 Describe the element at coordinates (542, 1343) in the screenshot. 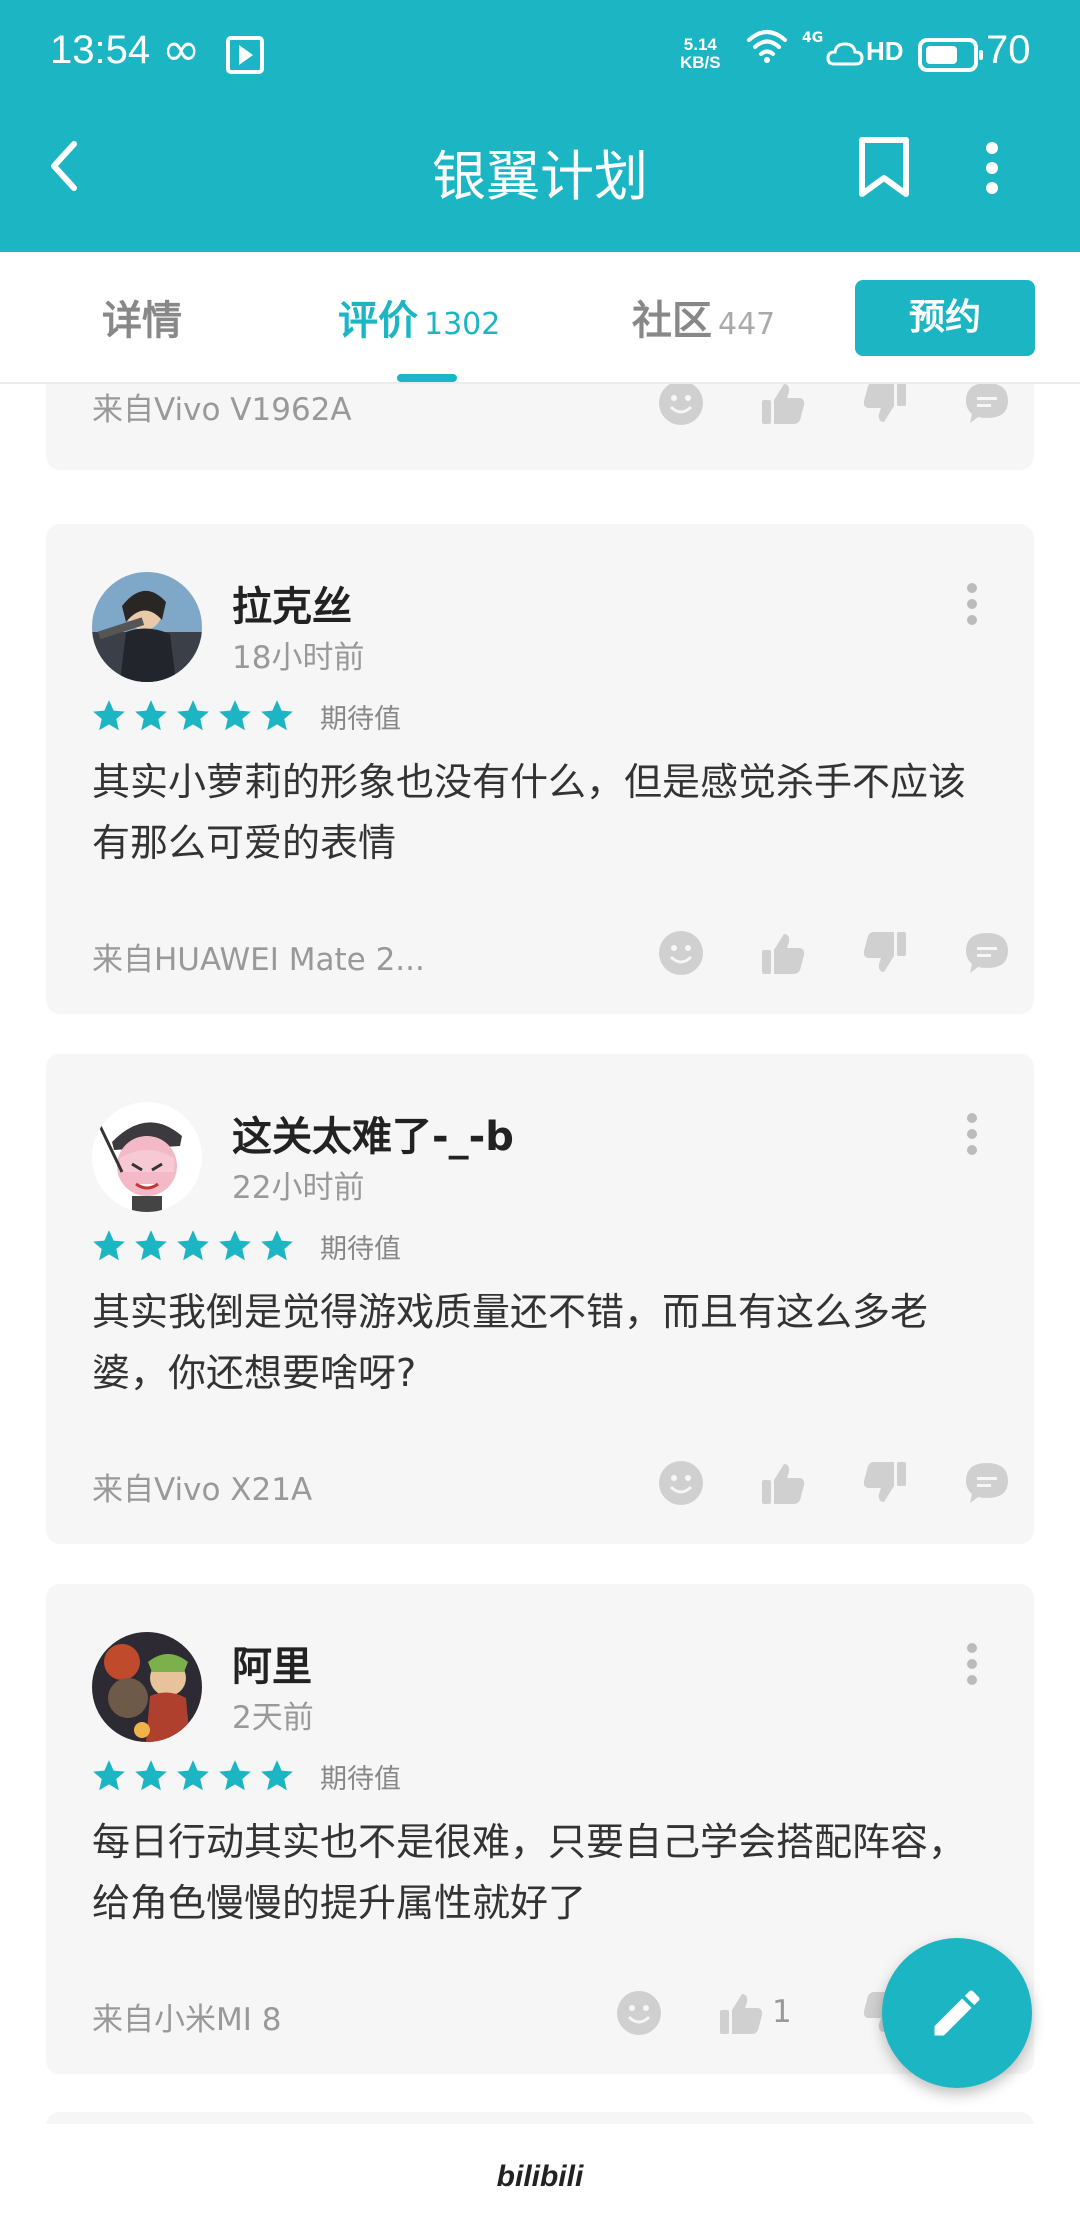

I see `review-text: 其实我倒是觉得游戏质量还不错，而且有这么多老婆，你还想要啥呀?` at that location.